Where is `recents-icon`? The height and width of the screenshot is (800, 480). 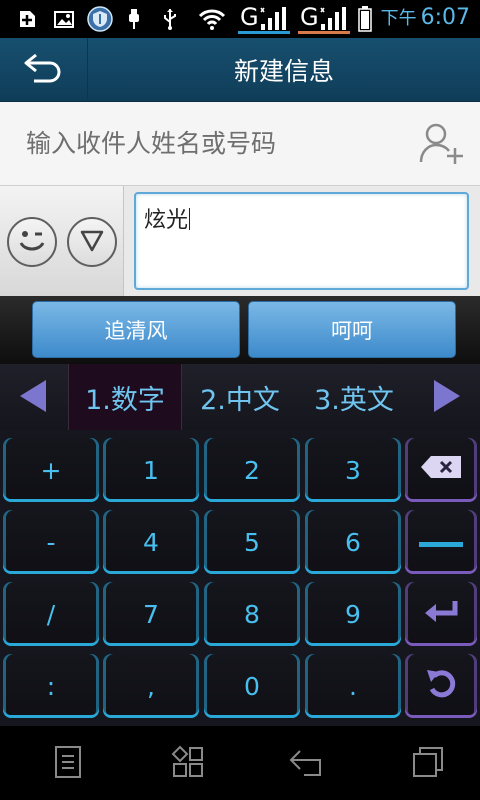 recents-icon is located at coordinates (428, 764).